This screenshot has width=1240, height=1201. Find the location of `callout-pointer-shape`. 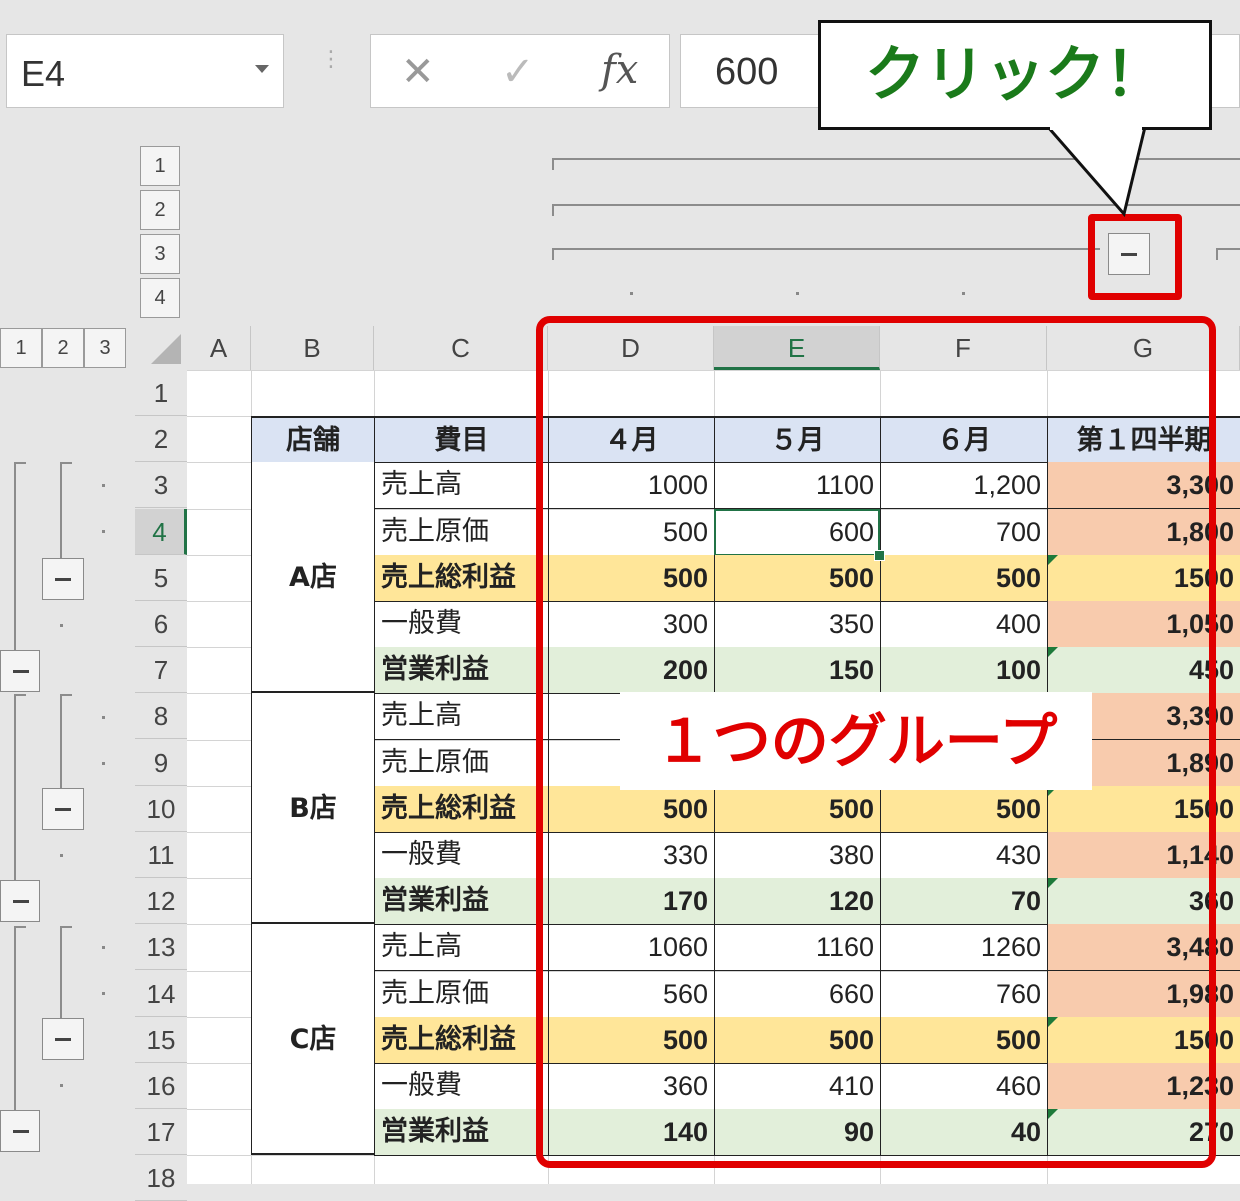

callout-pointer-shape is located at coordinates (1095, 171).